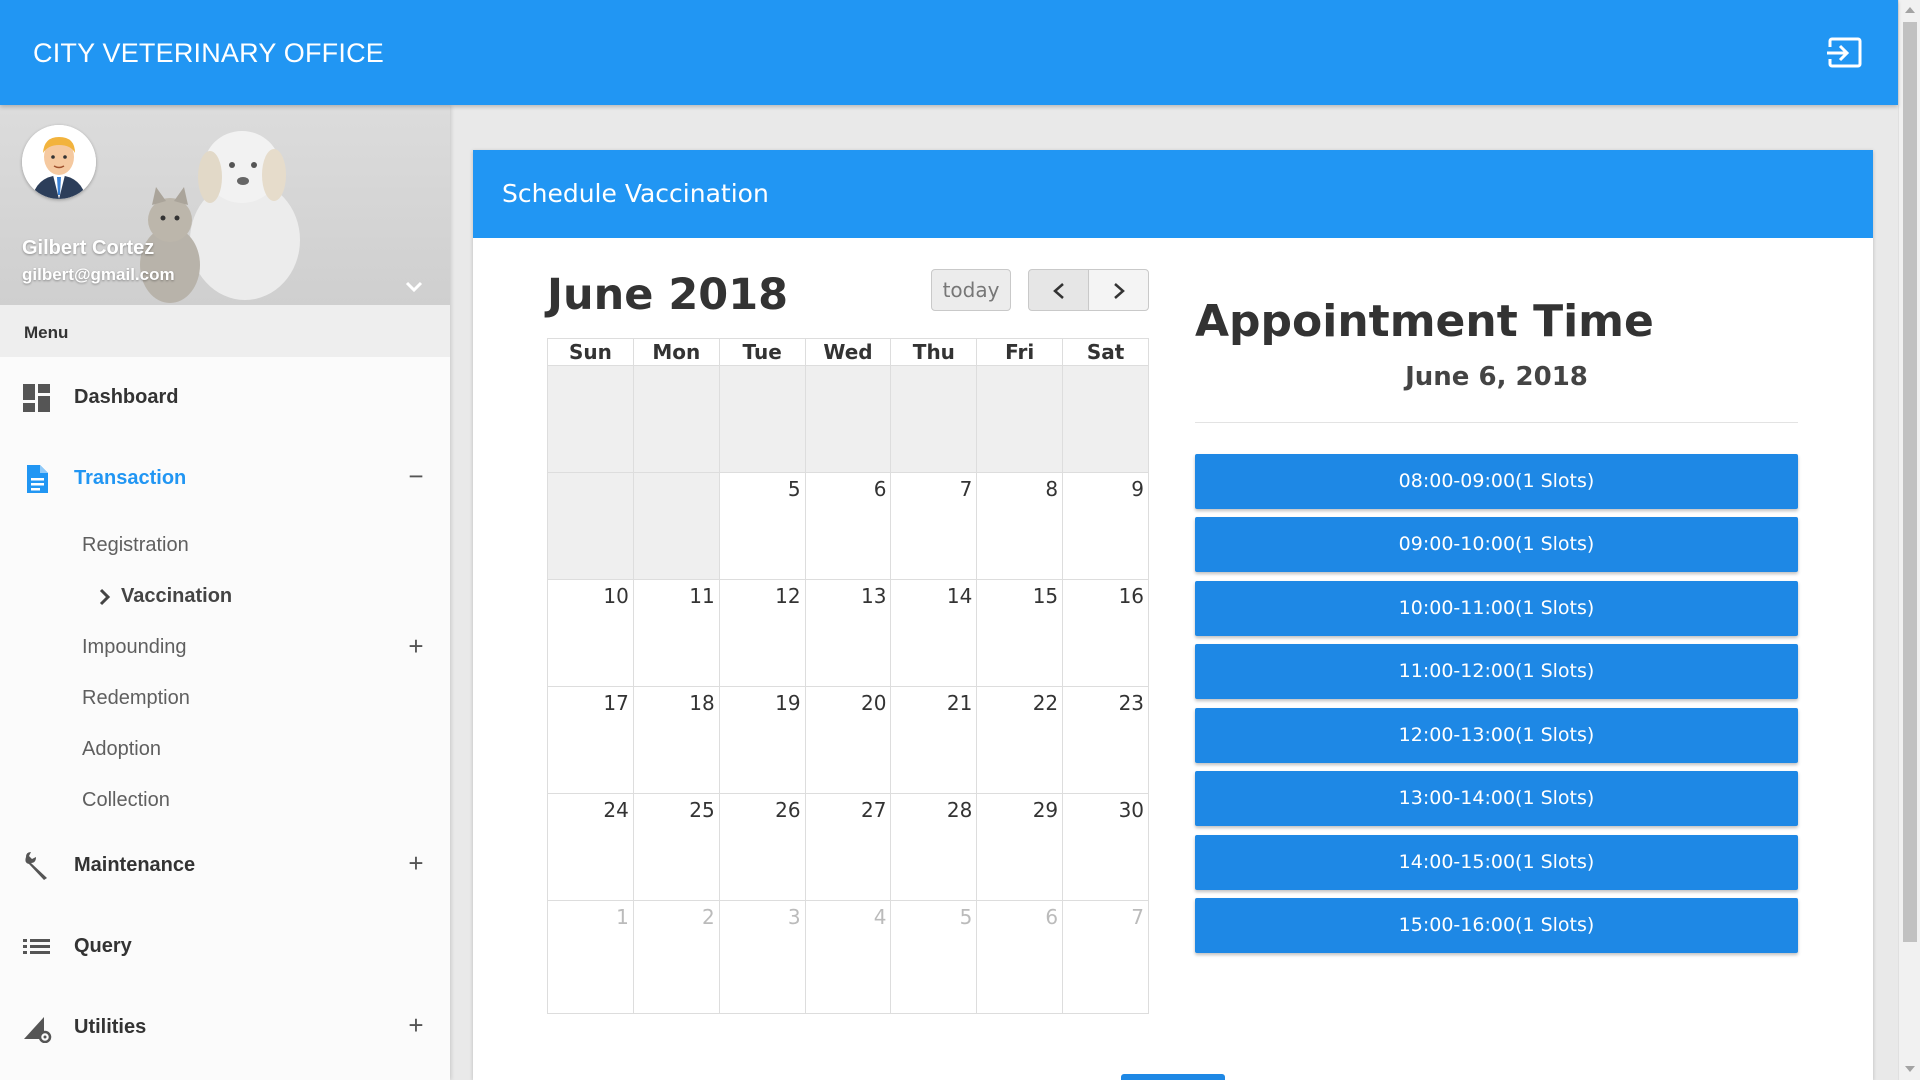 This screenshot has height=1080, width=1920. Describe the element at coordinates (110, 1027) in the screenshot. I see `sidebar-item-label: Utilities` at that location.